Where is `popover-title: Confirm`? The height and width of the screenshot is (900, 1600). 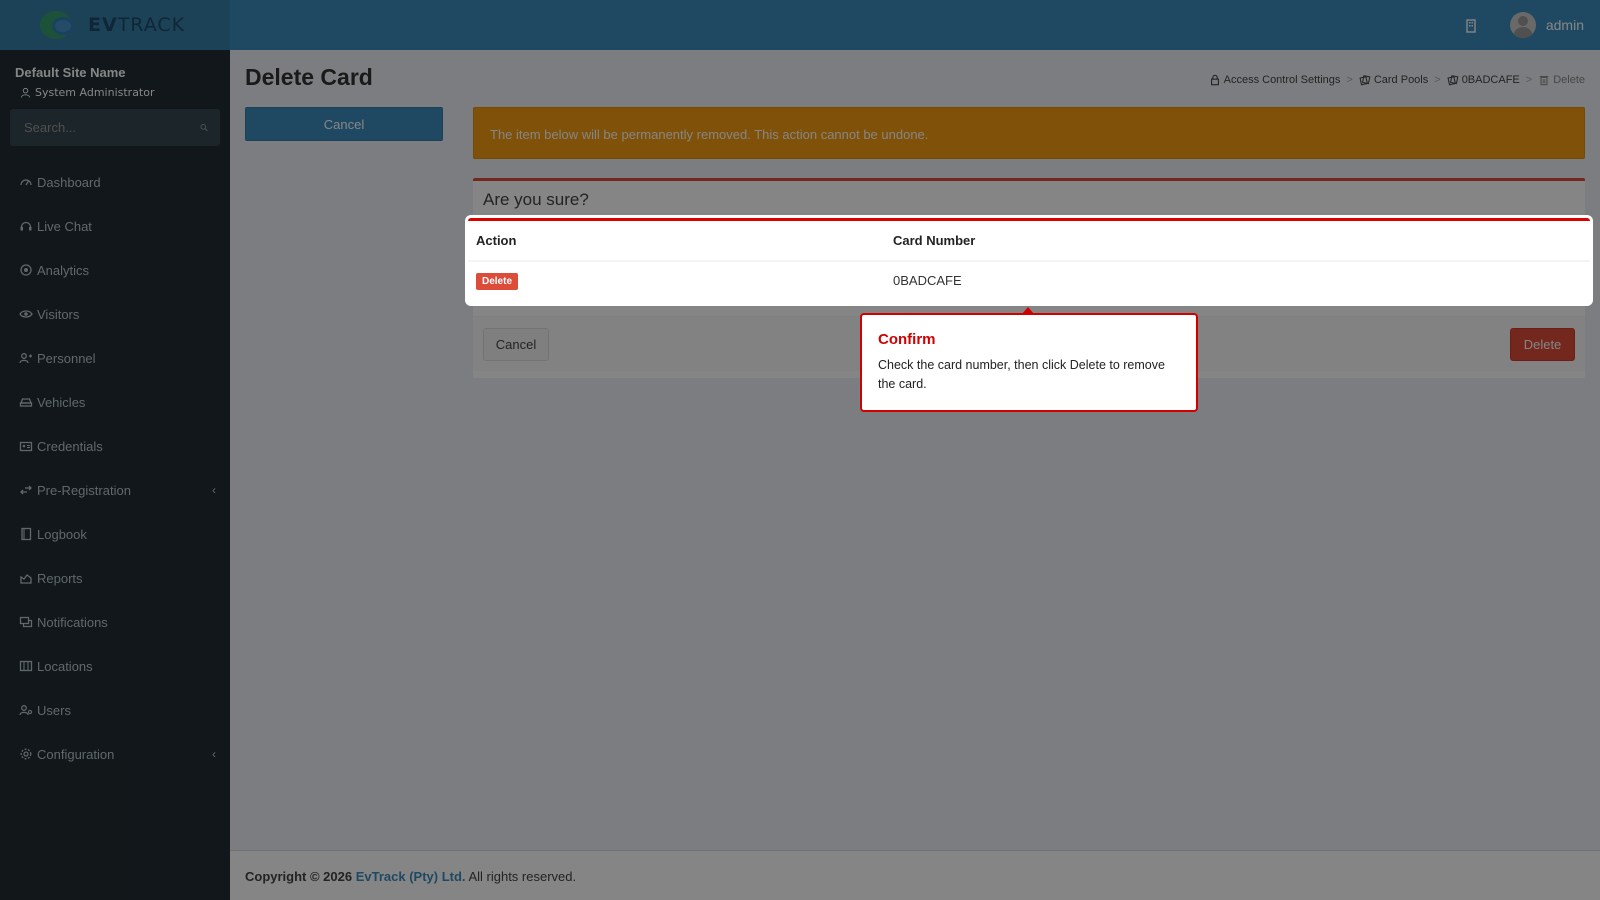 popover-title: Confirm is located at coordinates (907, 339).